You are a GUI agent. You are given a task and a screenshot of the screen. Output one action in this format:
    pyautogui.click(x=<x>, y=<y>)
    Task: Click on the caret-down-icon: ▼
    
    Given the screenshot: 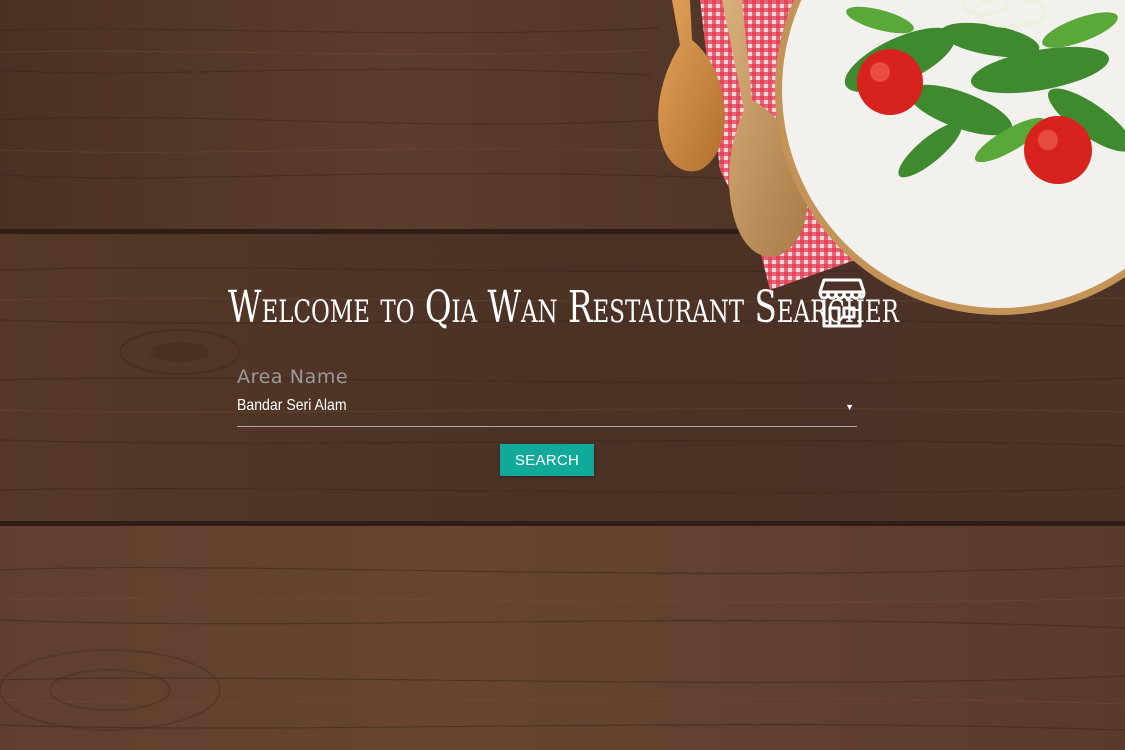 What is the action you would take?
    pyautogui.click(x=849, y=407)
    